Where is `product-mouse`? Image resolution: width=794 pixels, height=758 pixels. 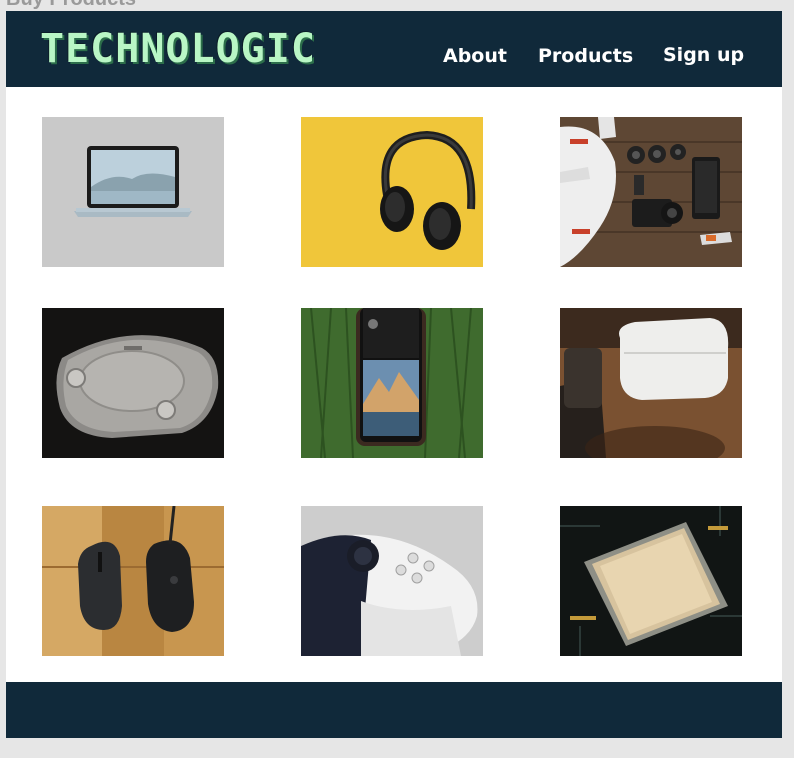
product-mouse is located at coordinates (133, 581).